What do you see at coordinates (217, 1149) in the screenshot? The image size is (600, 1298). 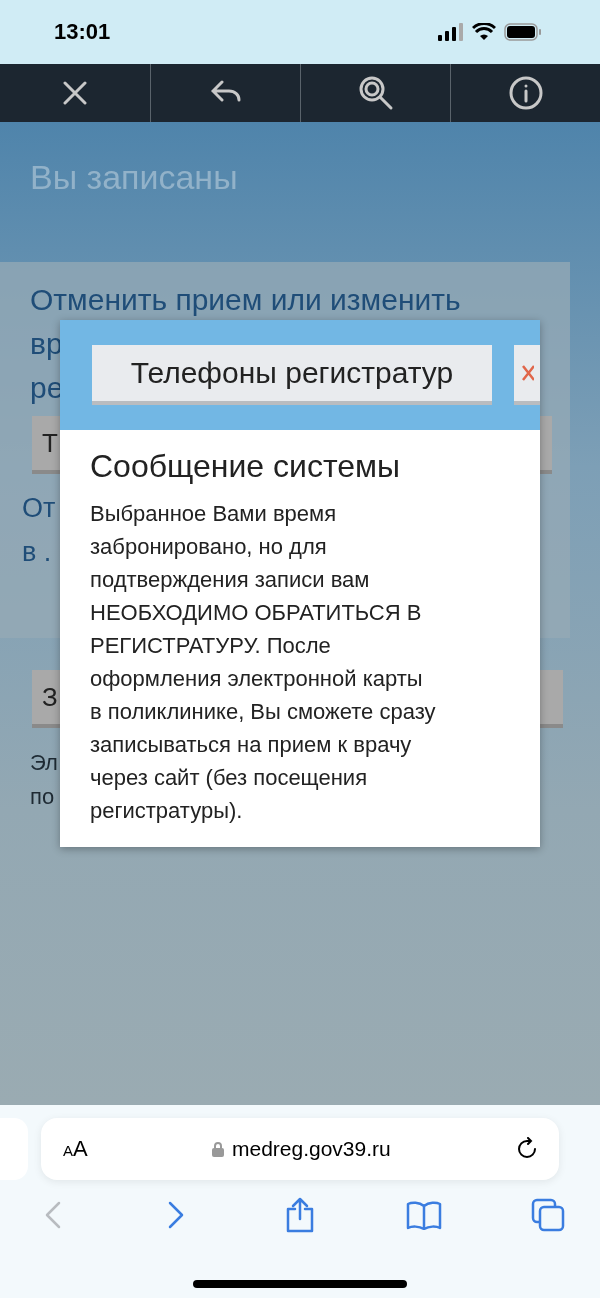 I see `lock-icon` at bounding box center [217, 1149].